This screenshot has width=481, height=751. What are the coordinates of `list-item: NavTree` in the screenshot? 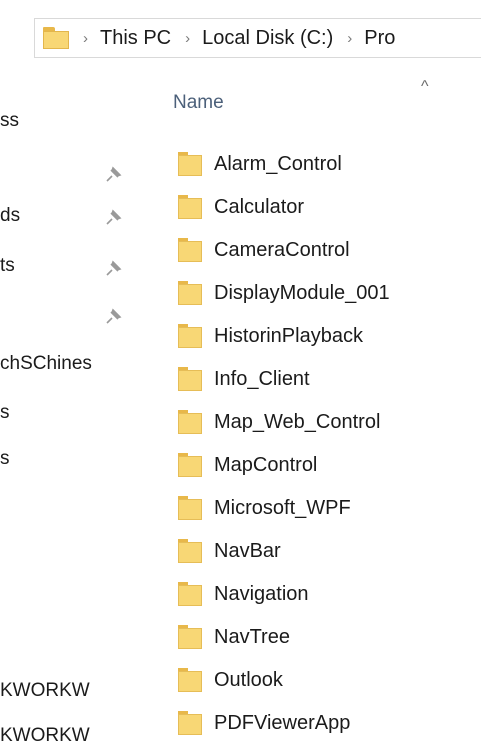 It's located at (328, 637).